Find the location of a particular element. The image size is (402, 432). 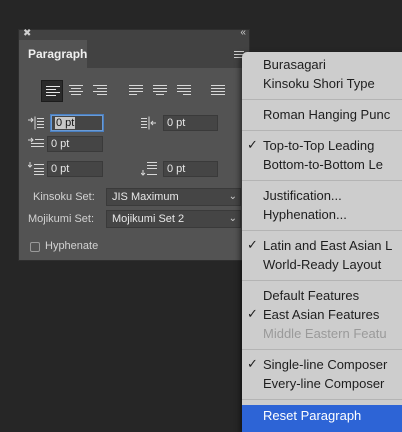

menu-item-latin-east-asian: Latin and East Asian L is located at coordinates (327, 245).